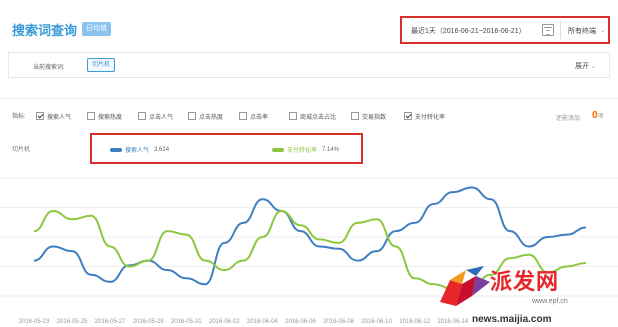  I want to click on legend-item-payment-conversion: 支付转化率 7.14%, so click(305, 149).